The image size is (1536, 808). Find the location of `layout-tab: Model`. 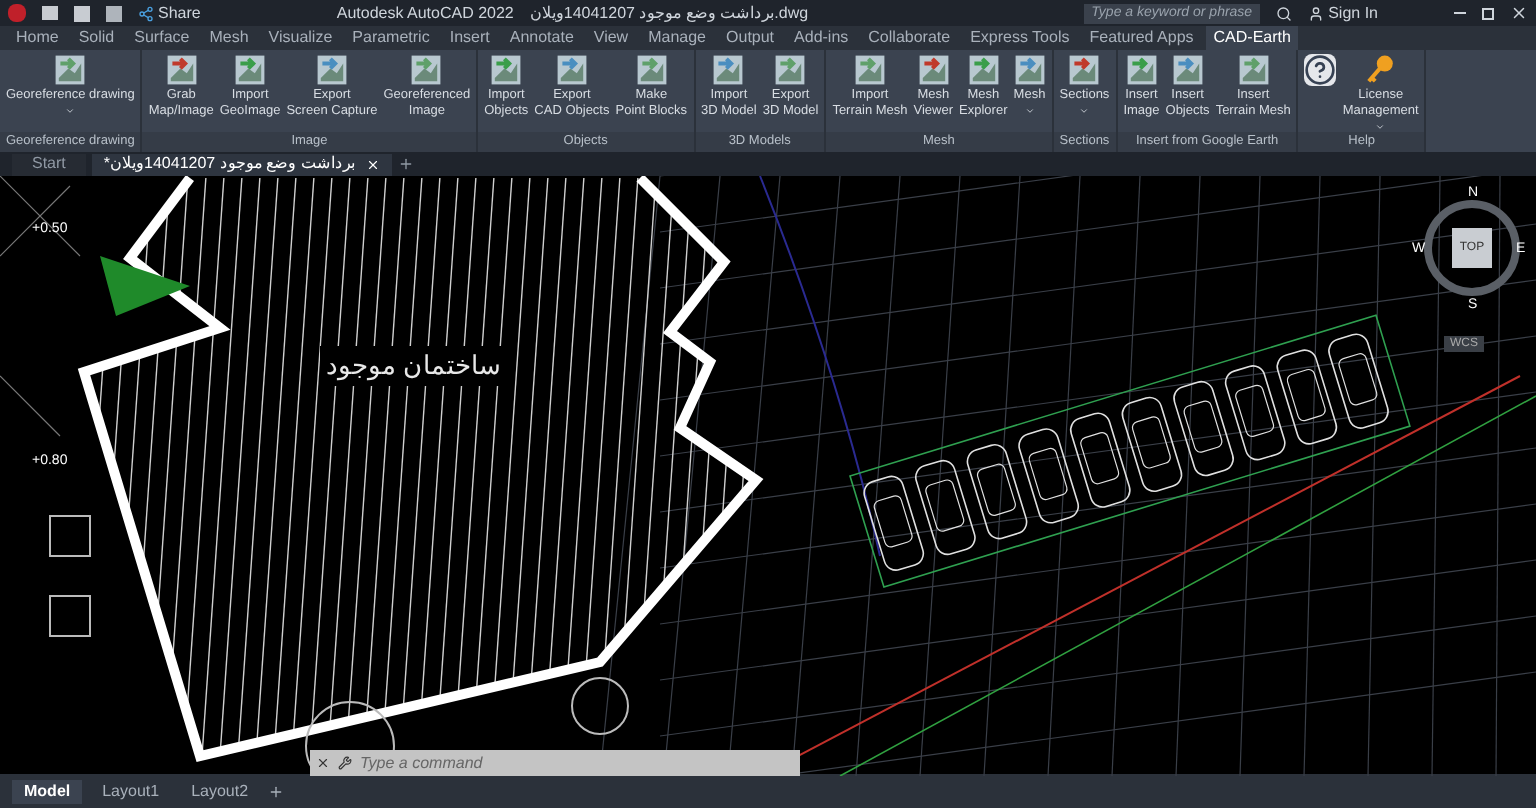

layout-tab: Model is located at coordinates (47, 791).